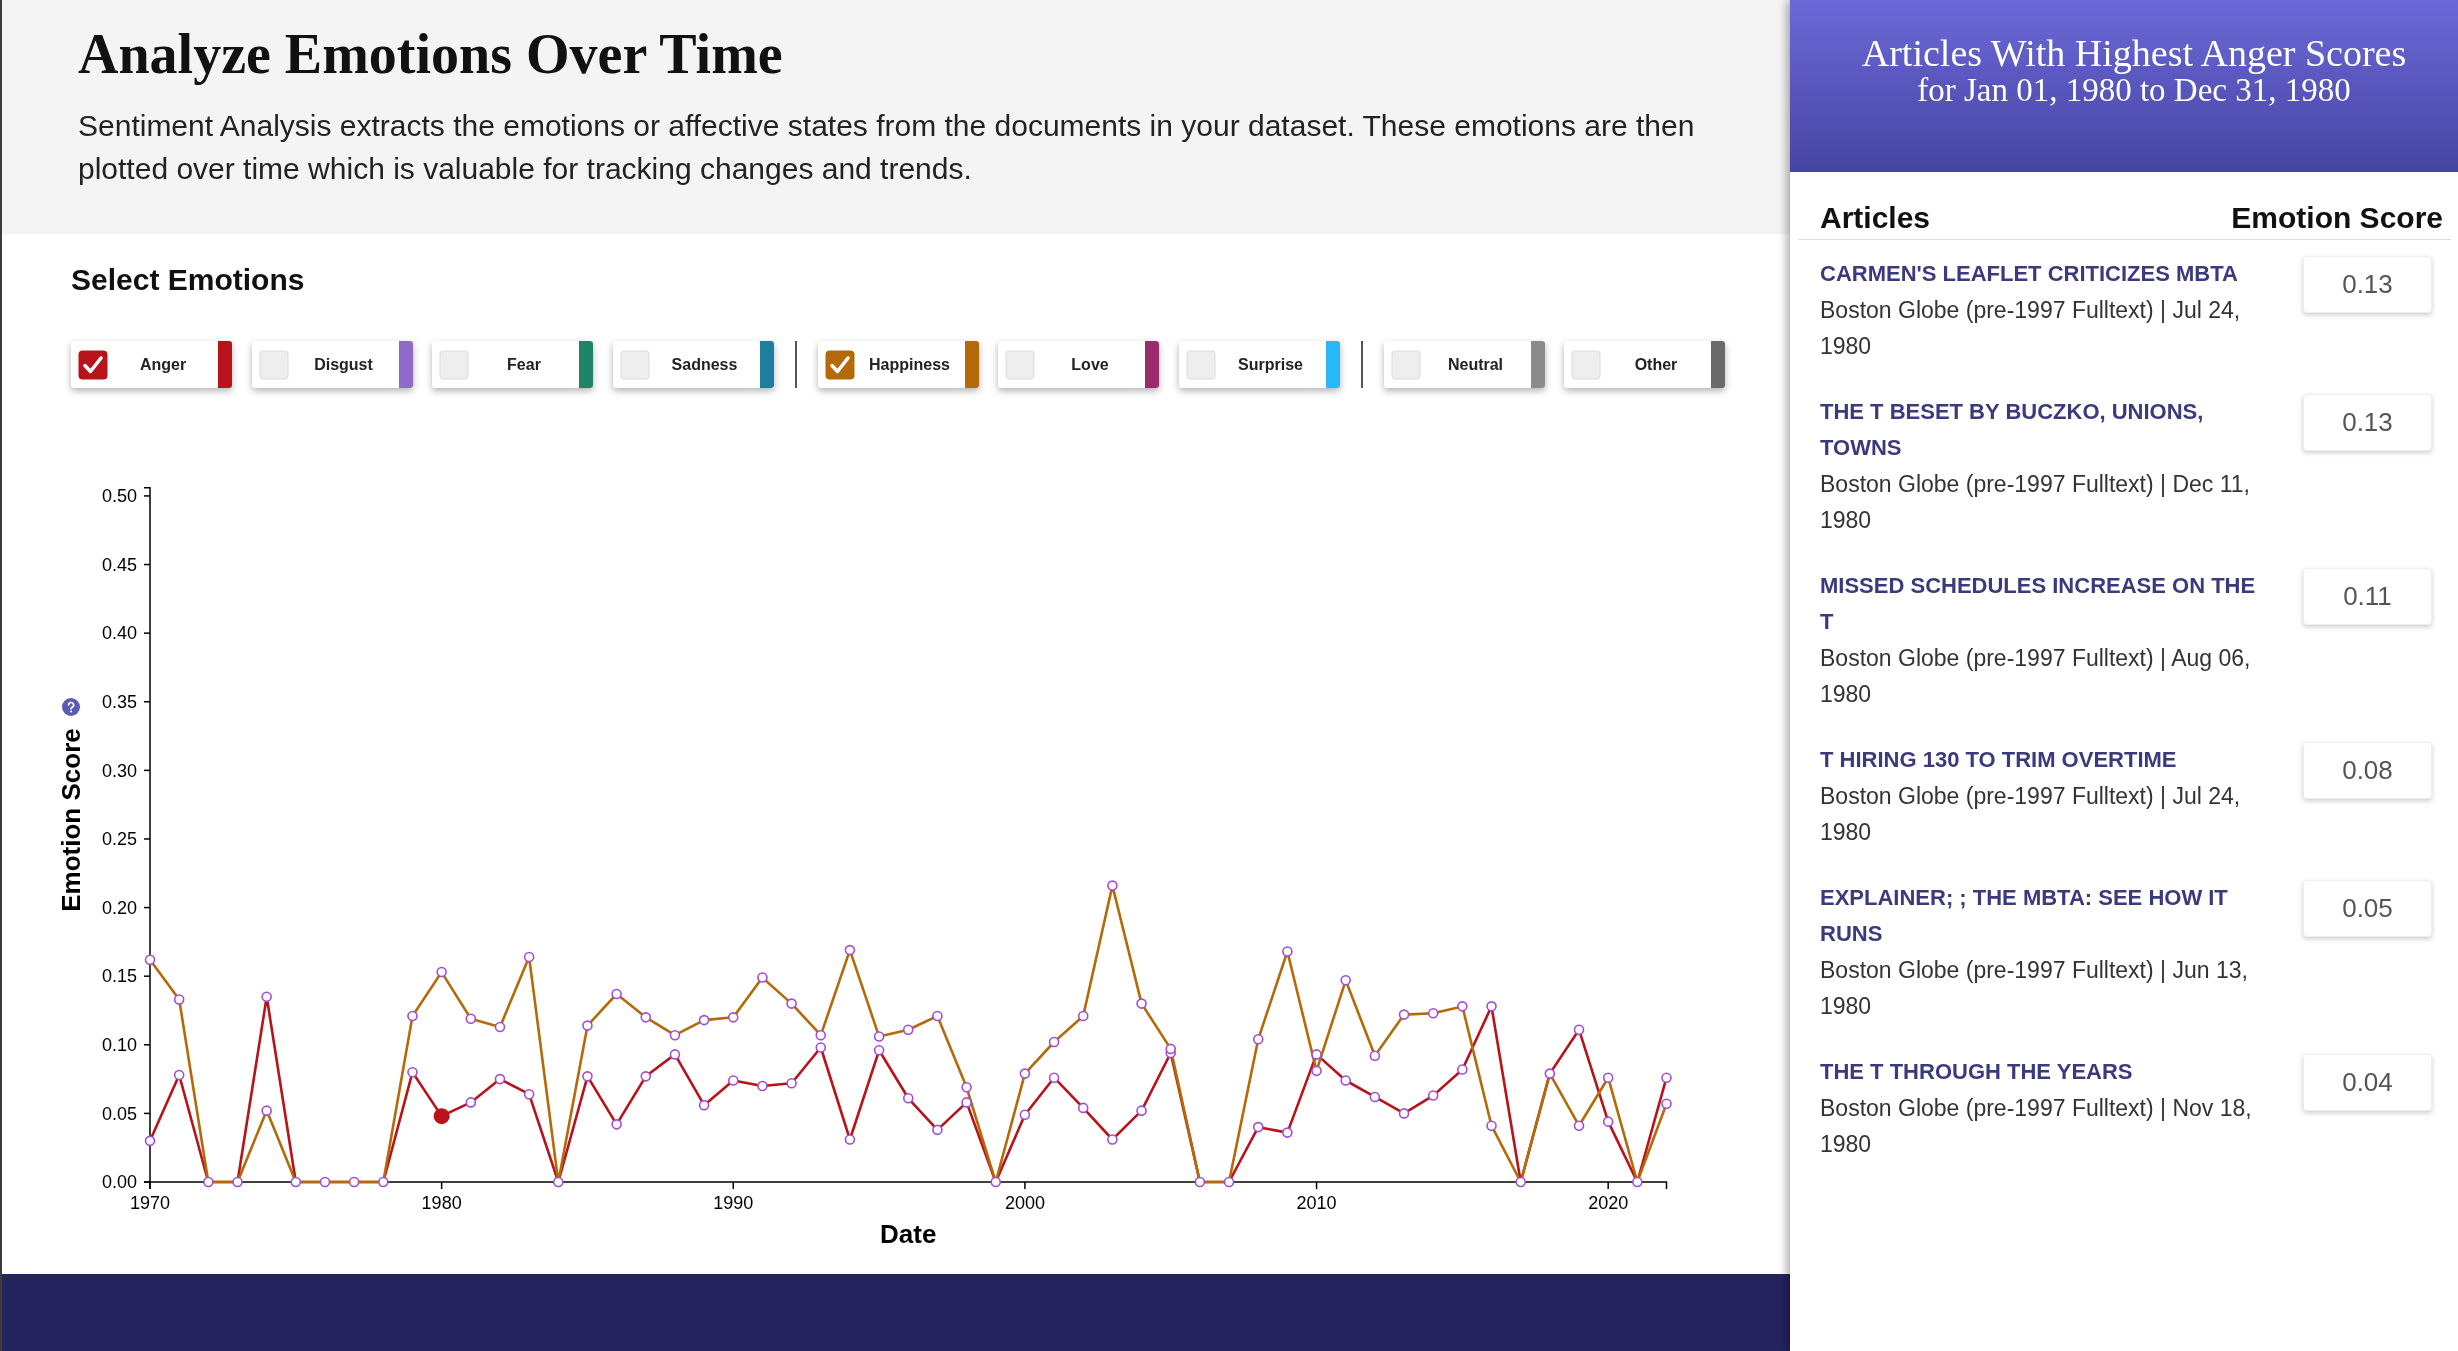 This screenshot has height=1351, width=2458. What do you see at coordinates (2042, 430) in the screenshot?
I see `article-link: THE T BESET BY BUCZKO, UNIONS, TOWNS` at bounding box center [2042, 430].